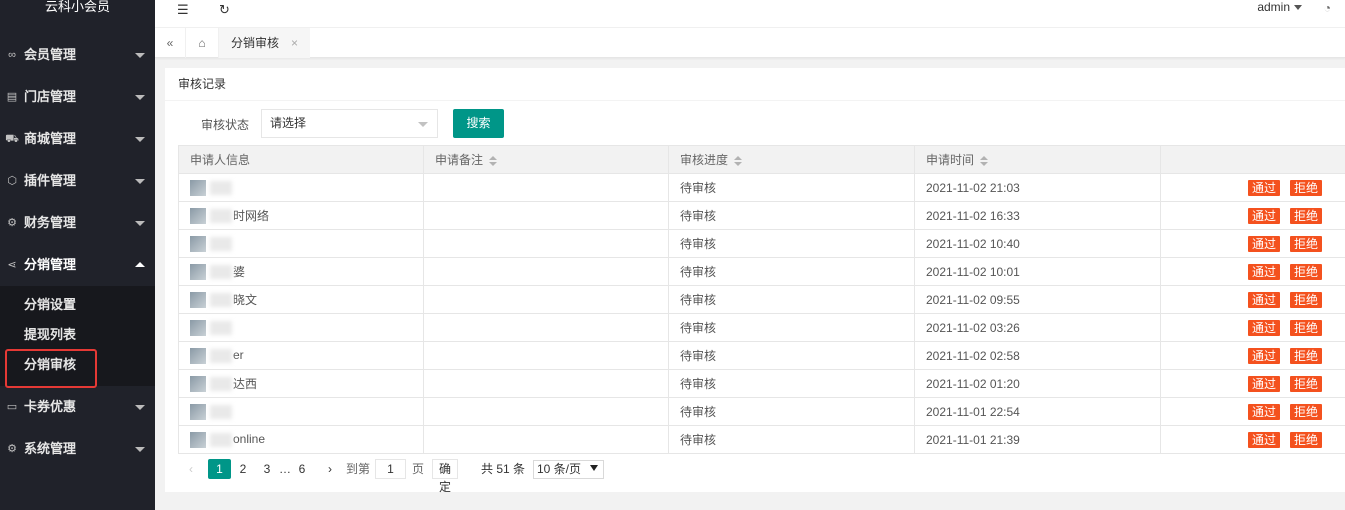 This screenshot has width=1345, height=510. What do you see at coordinates (568, 469) in the screenshot?
I see `page-size-select: 10 条/页` at bounding box center [568, 469].